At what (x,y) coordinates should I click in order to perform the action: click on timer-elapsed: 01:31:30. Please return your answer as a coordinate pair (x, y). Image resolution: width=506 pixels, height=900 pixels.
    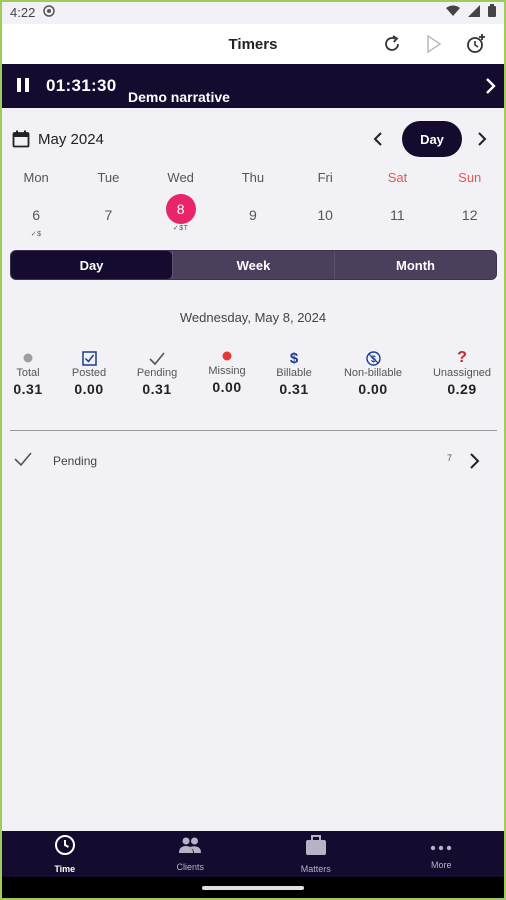
    Looking at the image, I should click on (81, 85).